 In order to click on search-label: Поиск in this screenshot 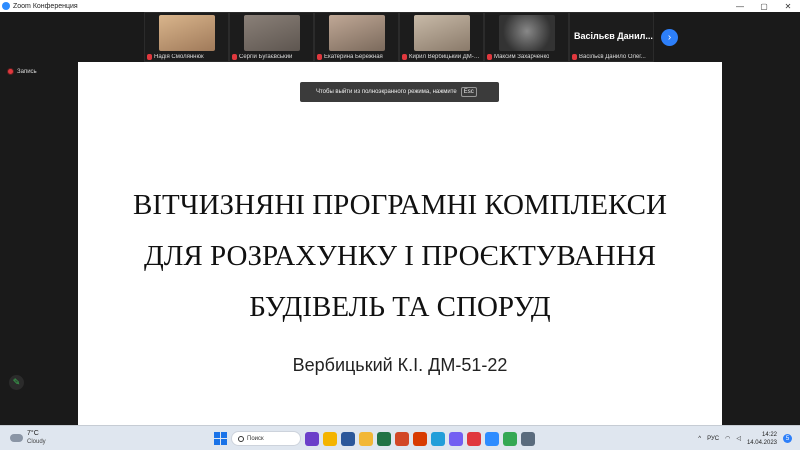, I will do `click(255, 438)`.